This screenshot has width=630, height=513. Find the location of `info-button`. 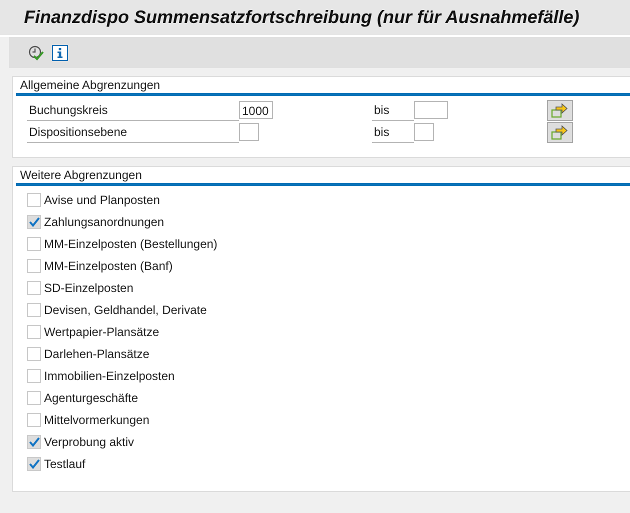

info-button is located at coordinates (60, 53).